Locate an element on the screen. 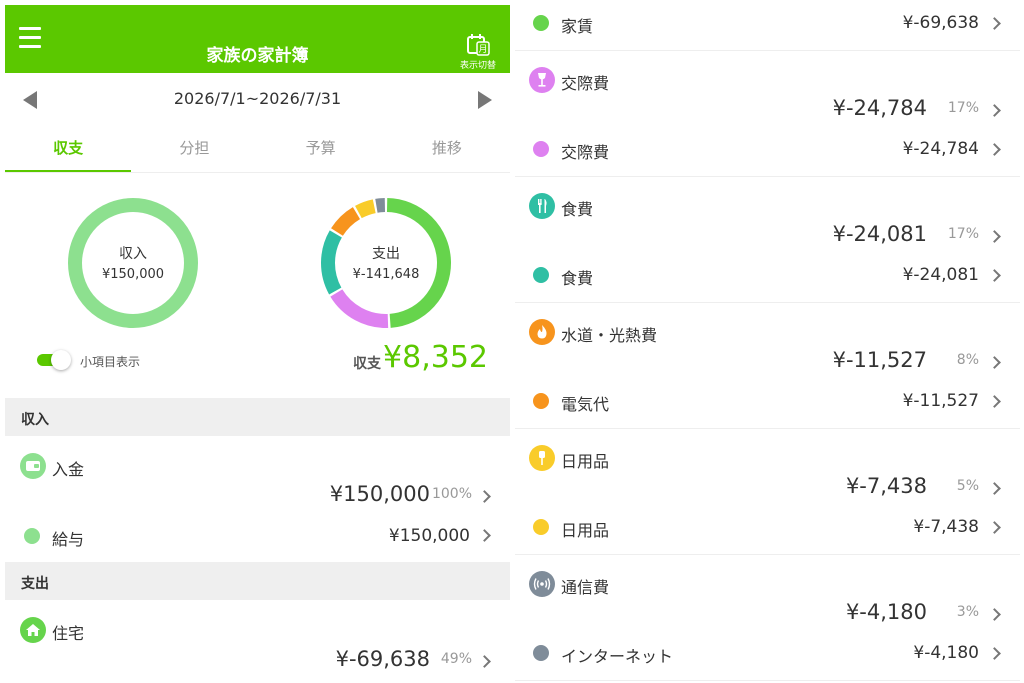 The height and width of the screenshot is (683, 1024). row-divider is located at coordinates (767, 680).